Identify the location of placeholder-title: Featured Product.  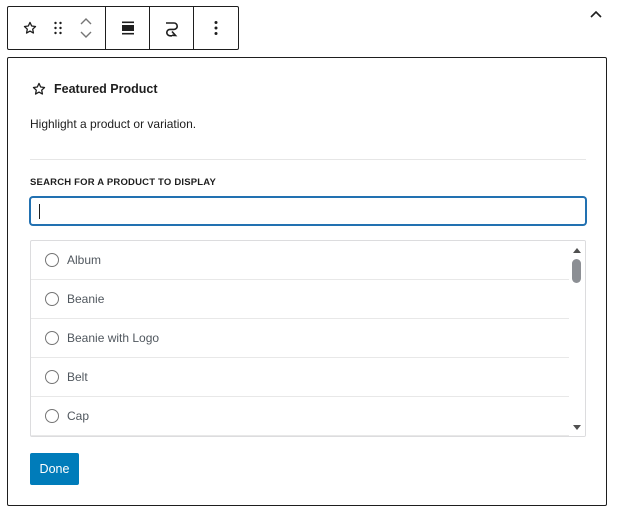
(95, 89).